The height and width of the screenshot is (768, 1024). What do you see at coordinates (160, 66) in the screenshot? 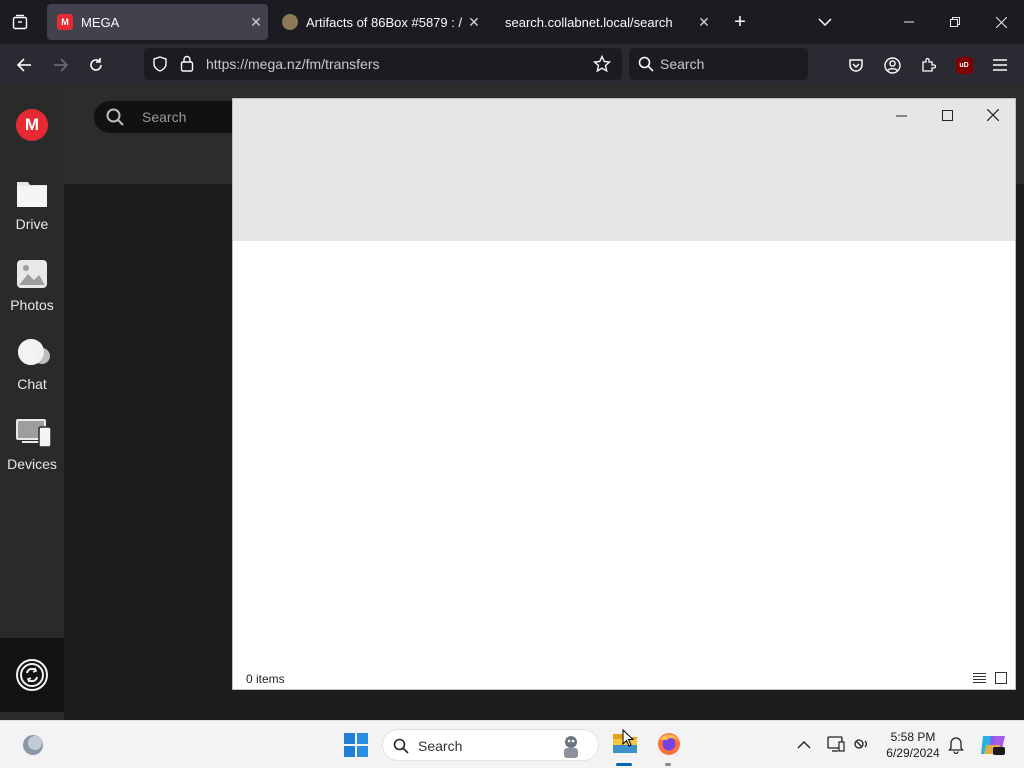
I see `tracking-protection-shield-icon` at bounding box center [160, 66].